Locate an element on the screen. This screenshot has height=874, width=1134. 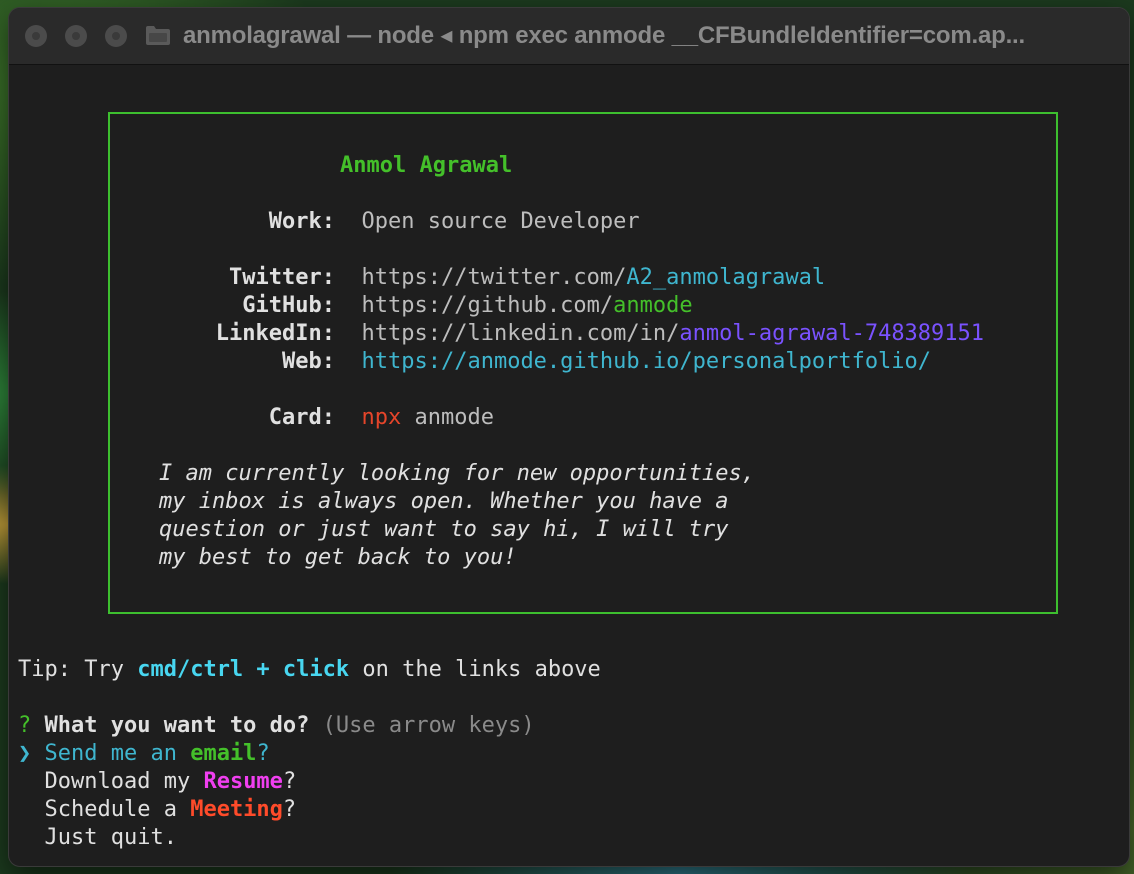
zoom-button is located at coordinates (116, 36).